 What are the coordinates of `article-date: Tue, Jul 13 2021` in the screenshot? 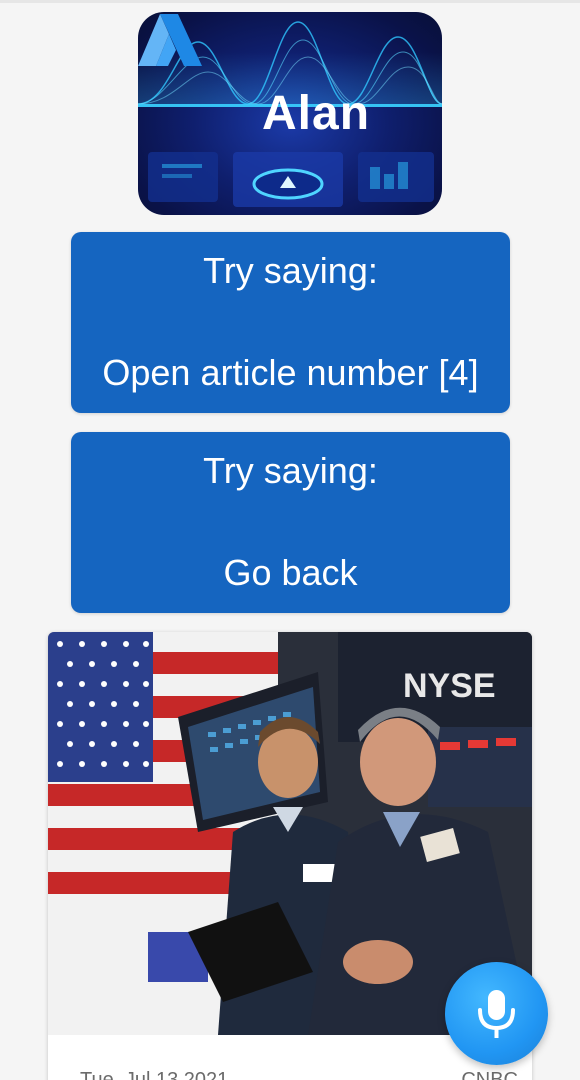 It's located at (154, 1074).